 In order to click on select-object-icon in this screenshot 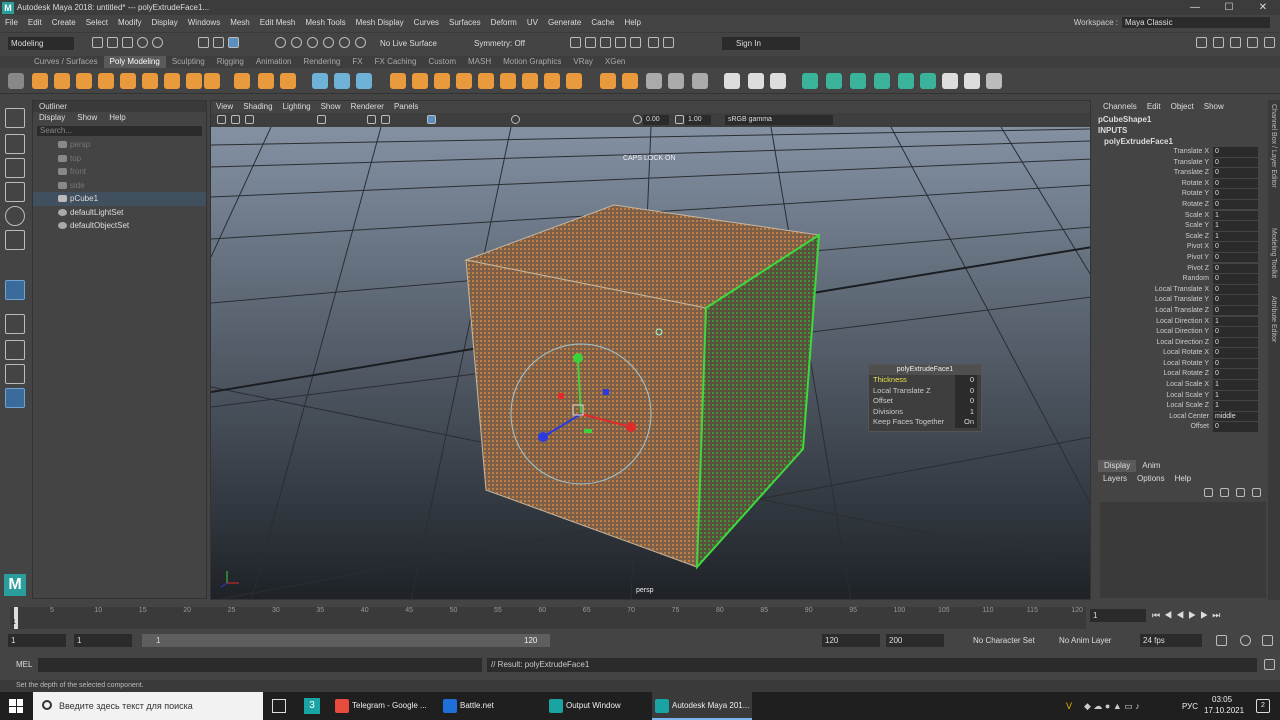, I will do `click(218, 42)`.